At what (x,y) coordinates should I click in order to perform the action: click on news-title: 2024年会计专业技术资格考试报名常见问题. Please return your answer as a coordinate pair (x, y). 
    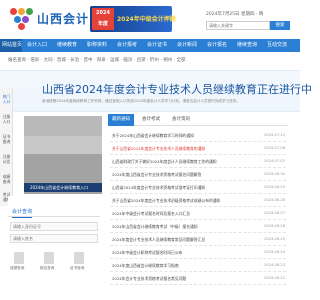
    Looking at the image, I should click on (149, 279).